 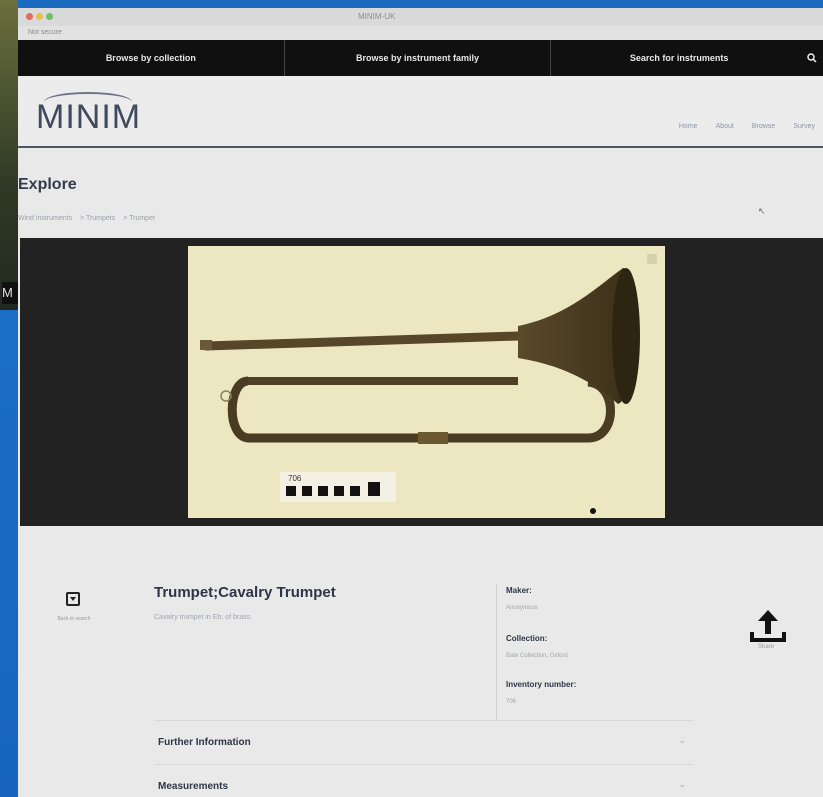 What do you see at coordinates (203, 617) in the screenshot?
I see `instrument-description: Cavalry trumpet in Eb; of brass.` at bounding box center [203, 617].